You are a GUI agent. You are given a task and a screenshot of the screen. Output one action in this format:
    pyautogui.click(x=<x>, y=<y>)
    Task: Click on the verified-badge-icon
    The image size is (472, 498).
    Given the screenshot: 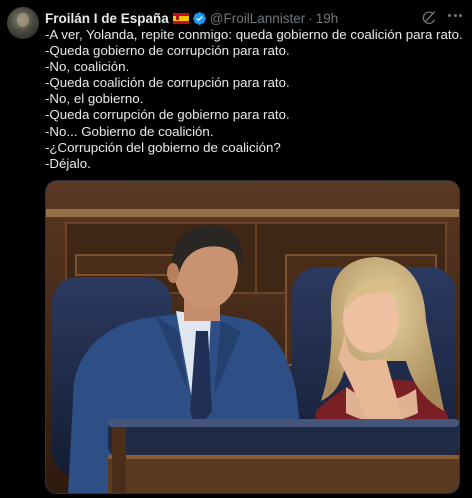 What is the action you would take?
    pyautogui.click(x=199, y=18)
    